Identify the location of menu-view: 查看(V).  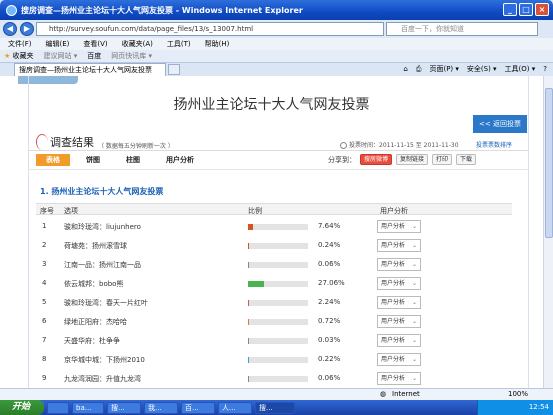
(95, 44).